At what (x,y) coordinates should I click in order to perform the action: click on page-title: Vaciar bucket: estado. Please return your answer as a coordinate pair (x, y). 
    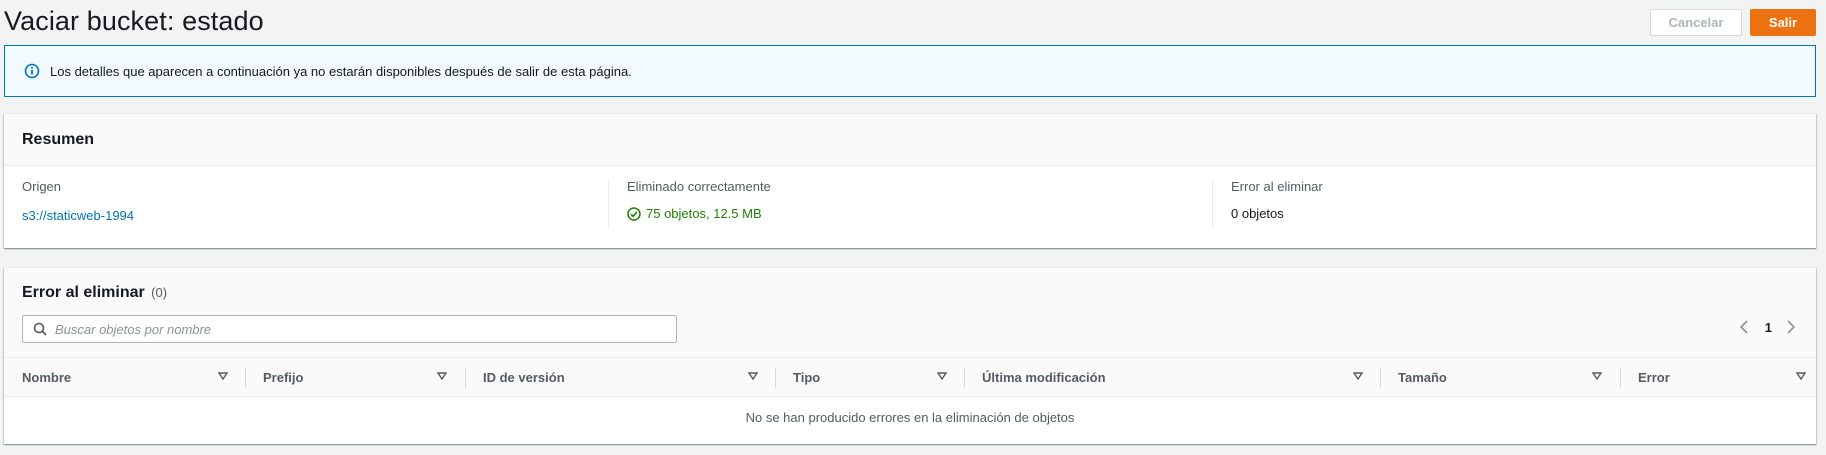
    Looking at the image, I should click on (134, 21).